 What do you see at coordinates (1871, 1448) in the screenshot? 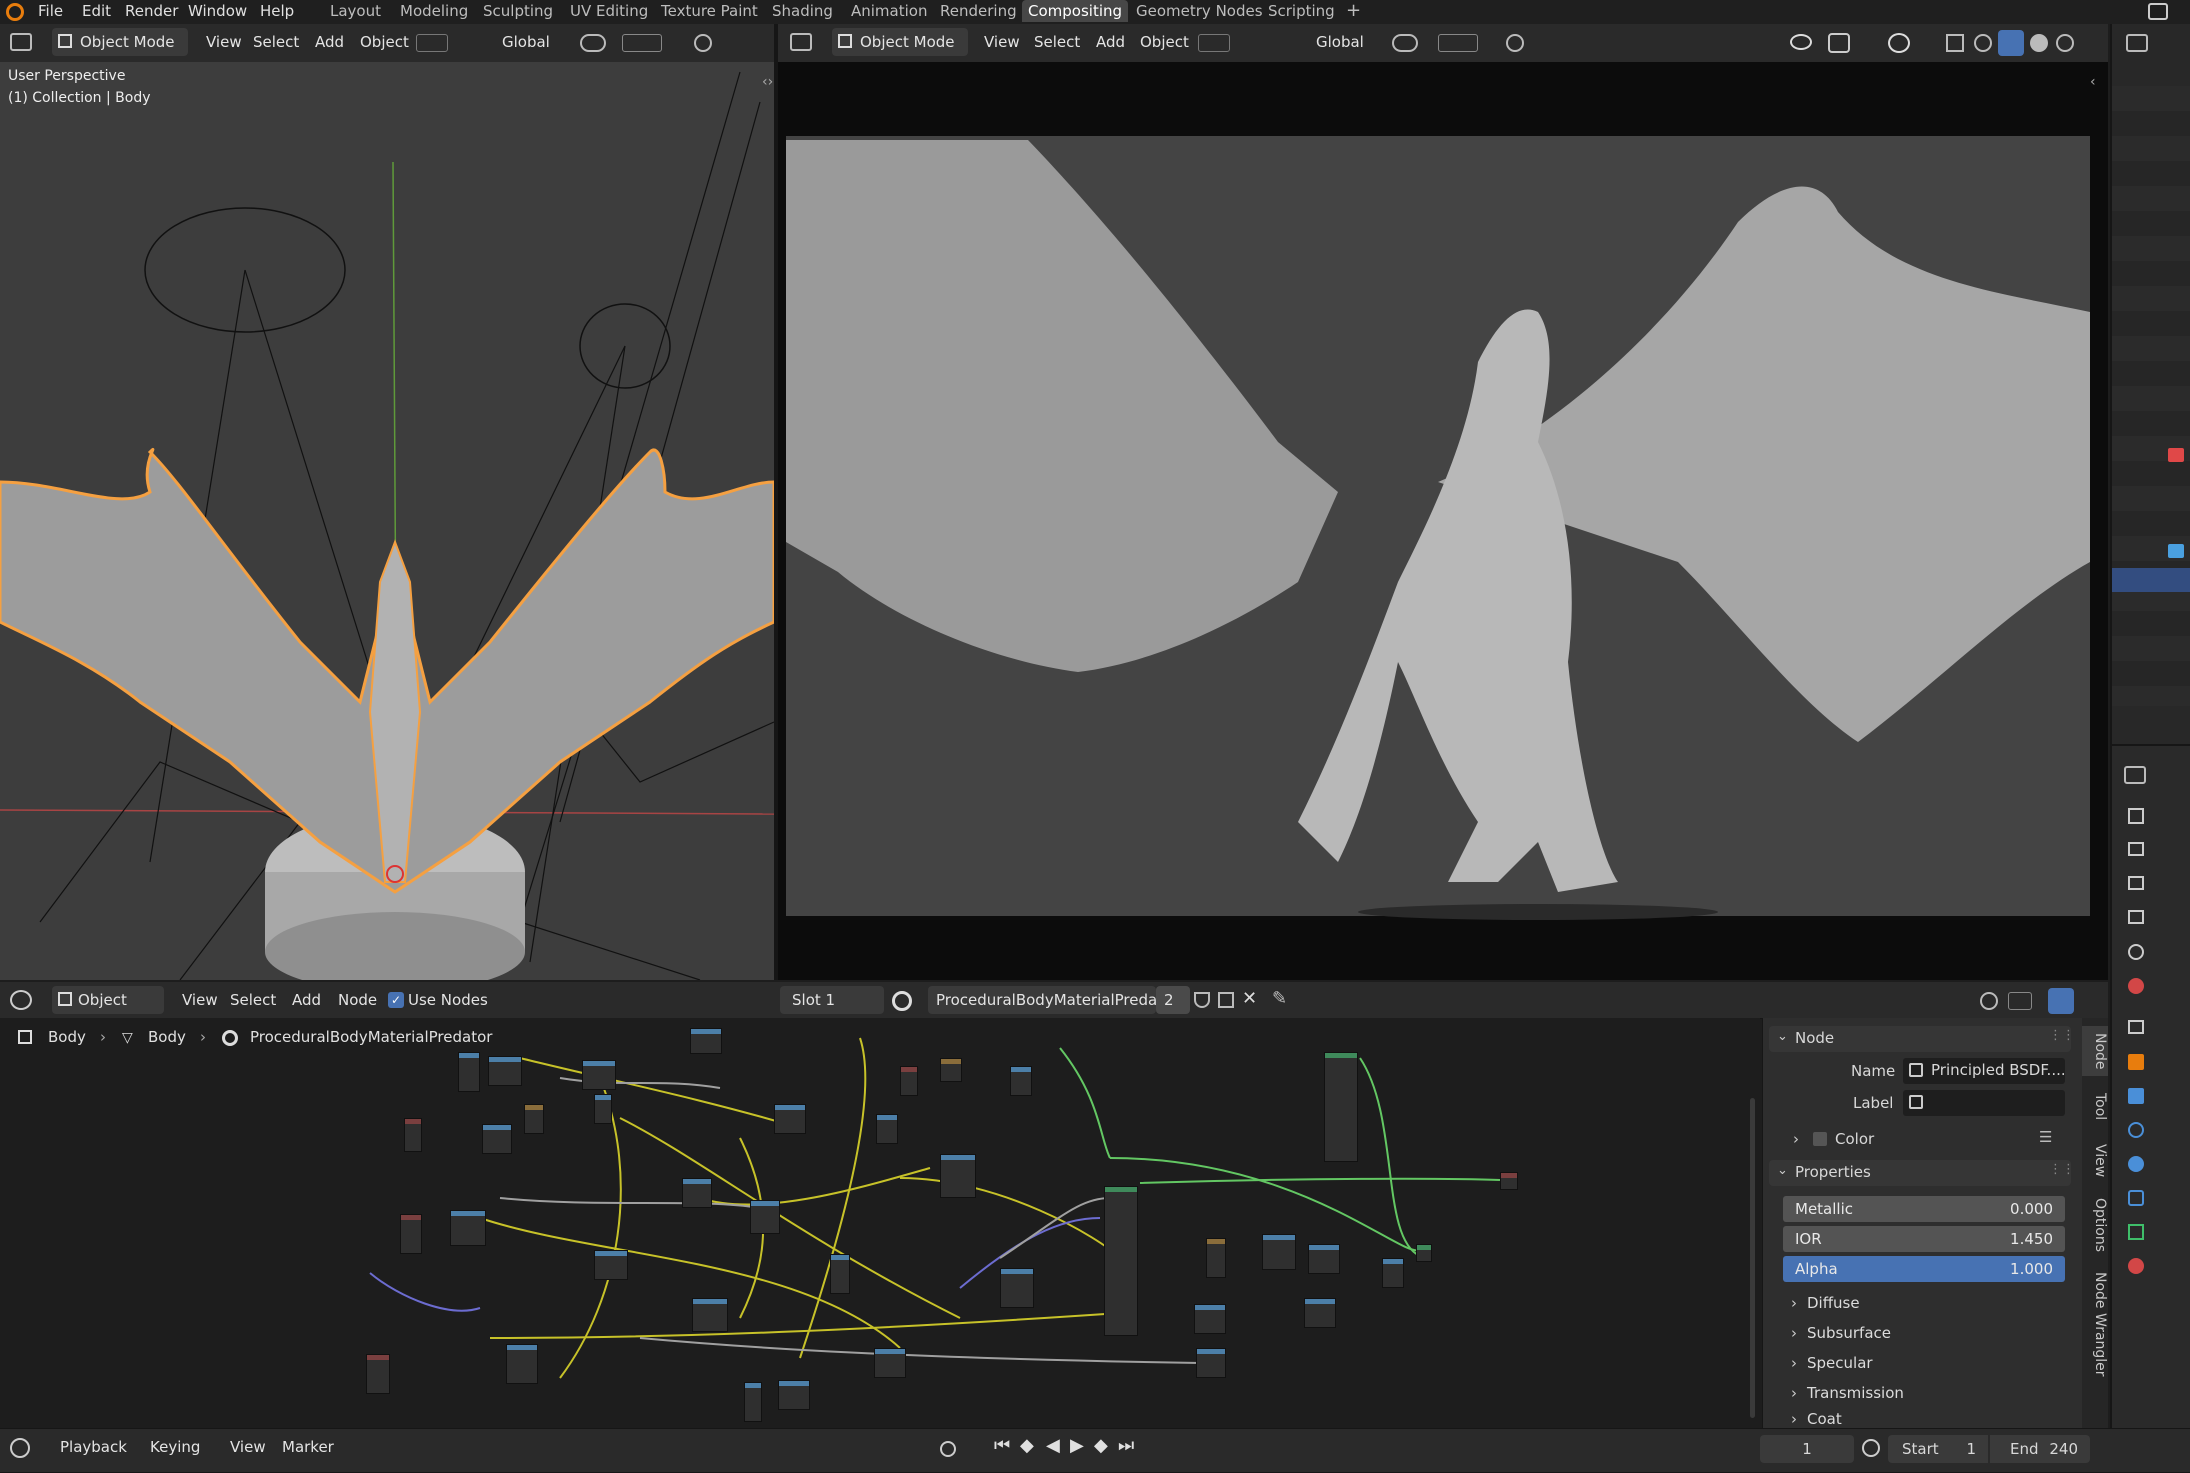
I see `stopwatch-icon` at bounding box center [1871, 1448].